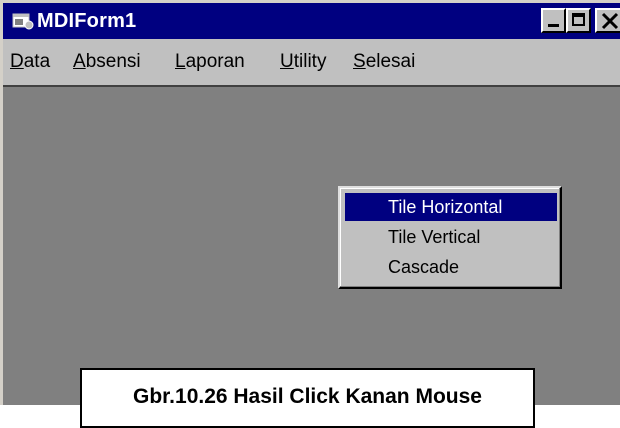 Image resolution: width=620 pixels, height=428 pixels. Describe the element at coordinates (215, 61) in the screenshot. I see `menu-laporan-label: aporan` at that location.